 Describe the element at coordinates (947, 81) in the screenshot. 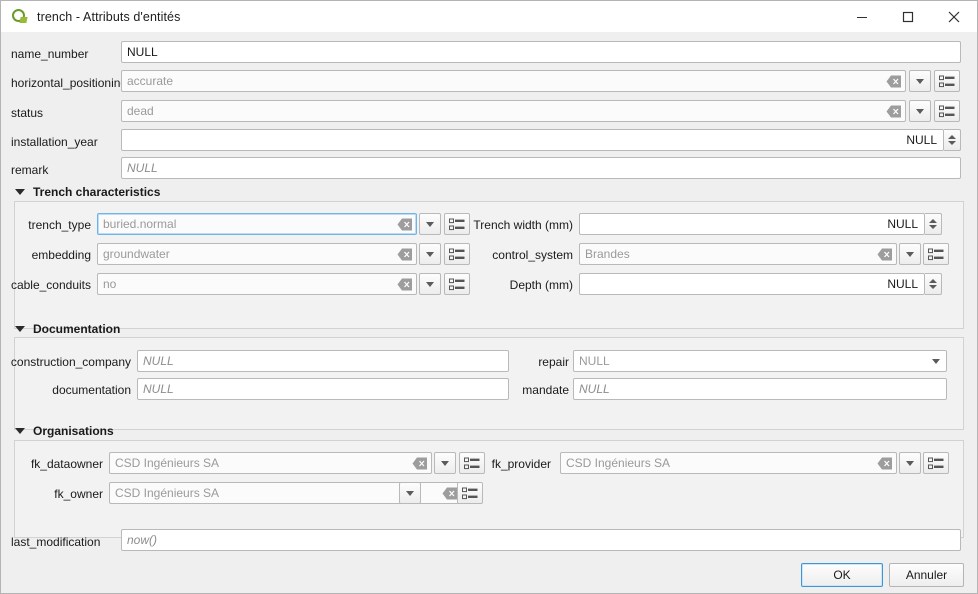

I see `horizontal-positioning-open-form-button` at that location.